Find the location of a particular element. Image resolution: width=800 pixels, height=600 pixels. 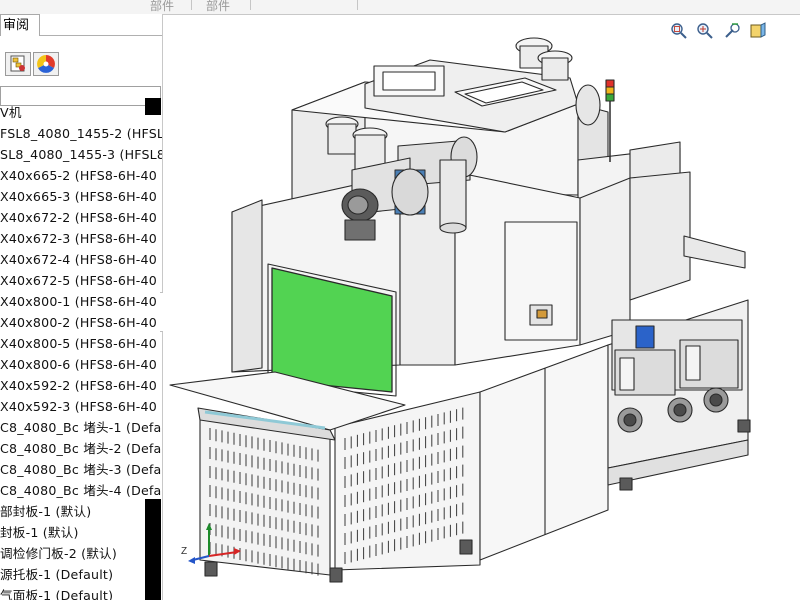

color-wheel-icon is located at coordinates (46, 64).